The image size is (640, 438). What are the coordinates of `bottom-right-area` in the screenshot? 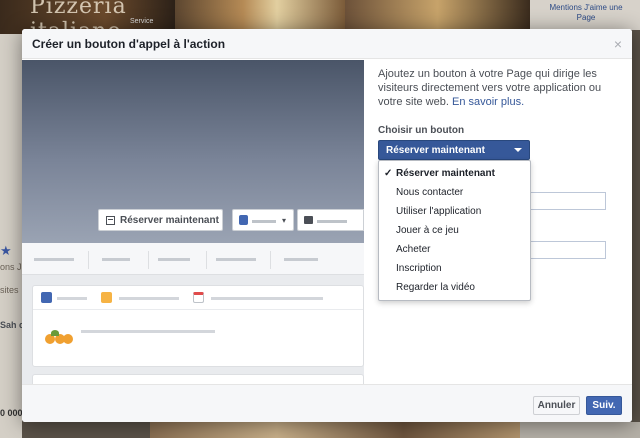 It's located at (580, 430).